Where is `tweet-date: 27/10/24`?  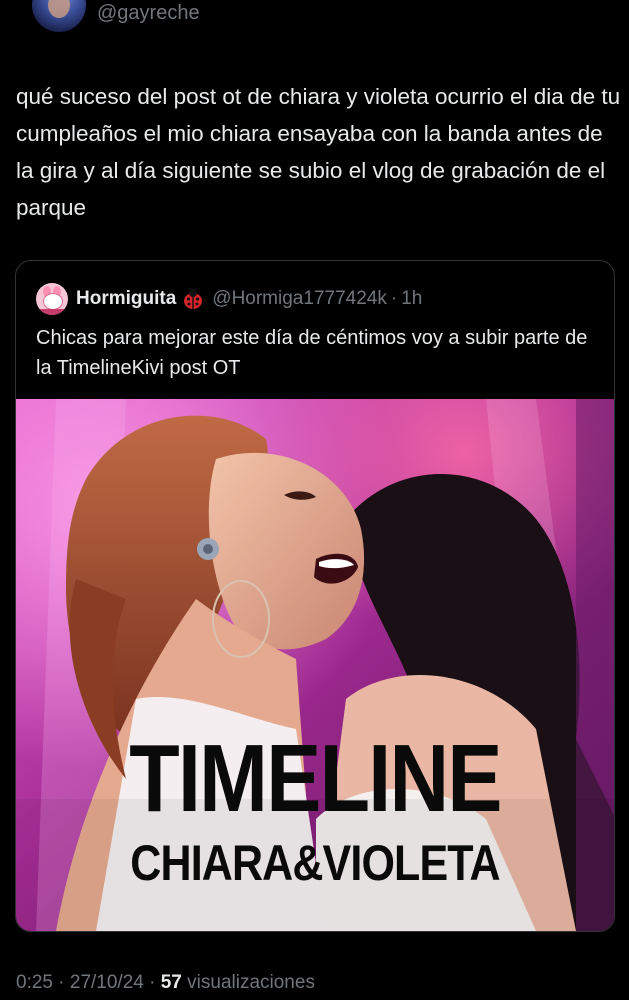
tweet-date: 27/10/24 is located at coordinates (107, 982).